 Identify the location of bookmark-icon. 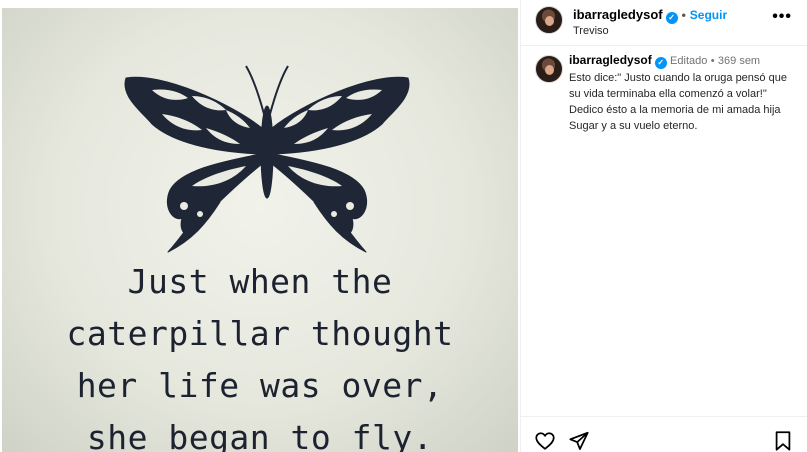
(783, 441).